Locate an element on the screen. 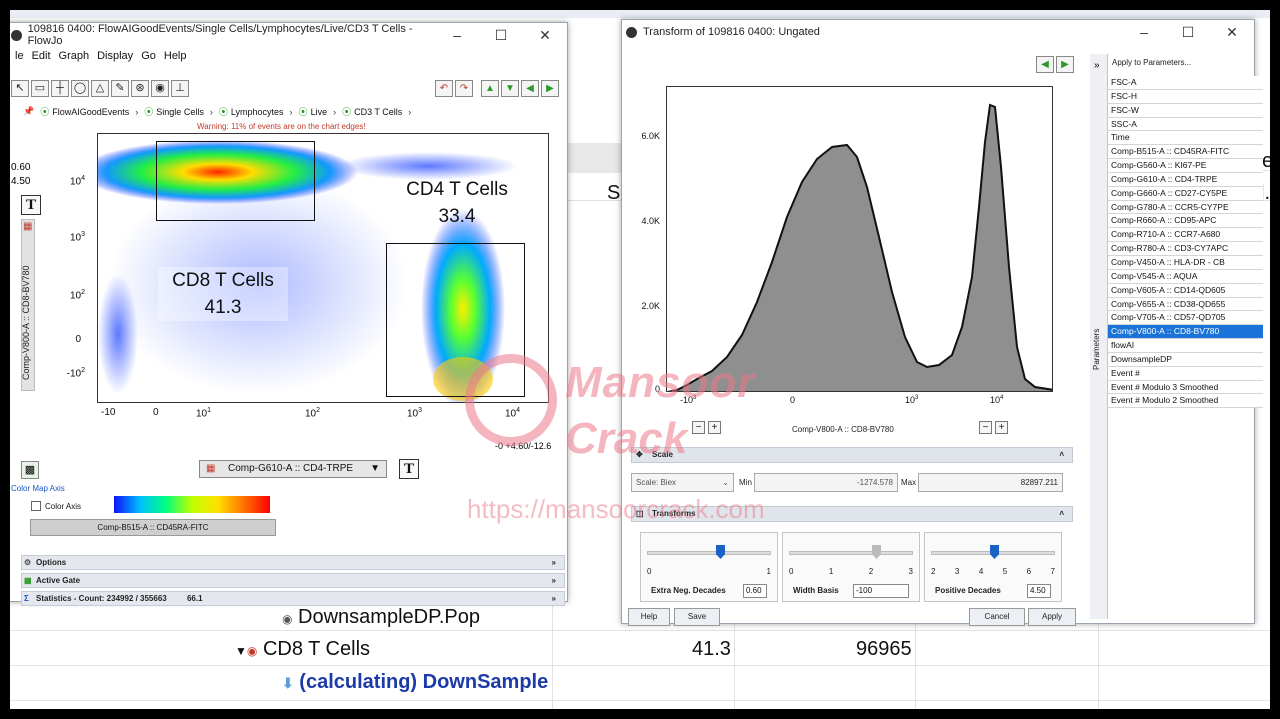 The width and height of the screenshot is (1280, 719). down-arrow-icon: ▼ is located at coordinates (510, 88).